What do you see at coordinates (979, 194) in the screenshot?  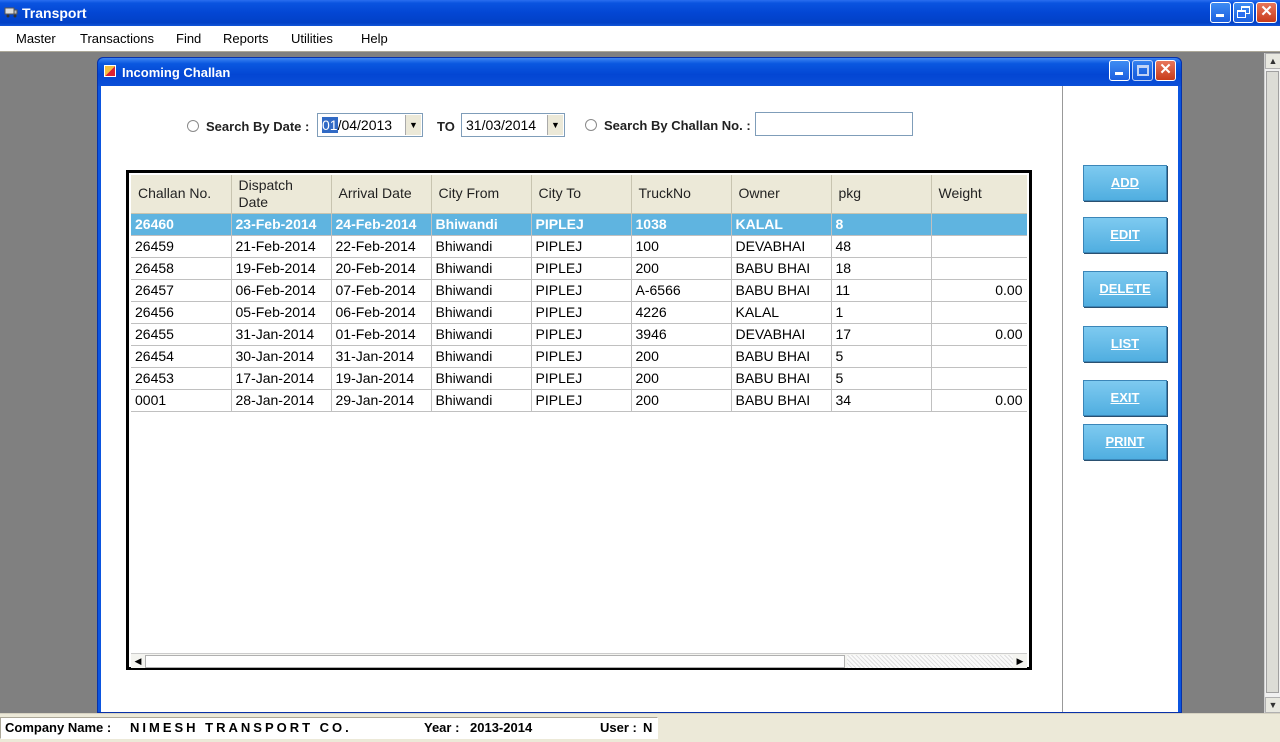 I see `column-header: Weight` at bounding box center [979, 194].